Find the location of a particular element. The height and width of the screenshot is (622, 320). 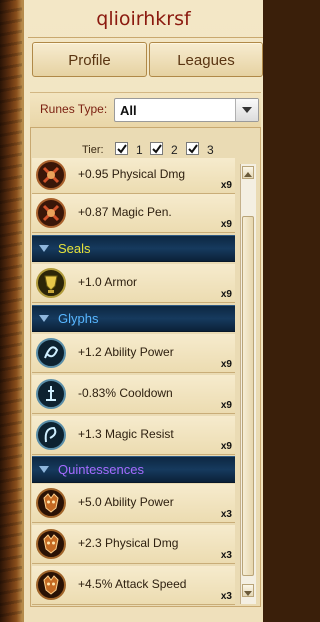

rune-row: +1.0 Armor x9 is located at coordinates (133, 283).